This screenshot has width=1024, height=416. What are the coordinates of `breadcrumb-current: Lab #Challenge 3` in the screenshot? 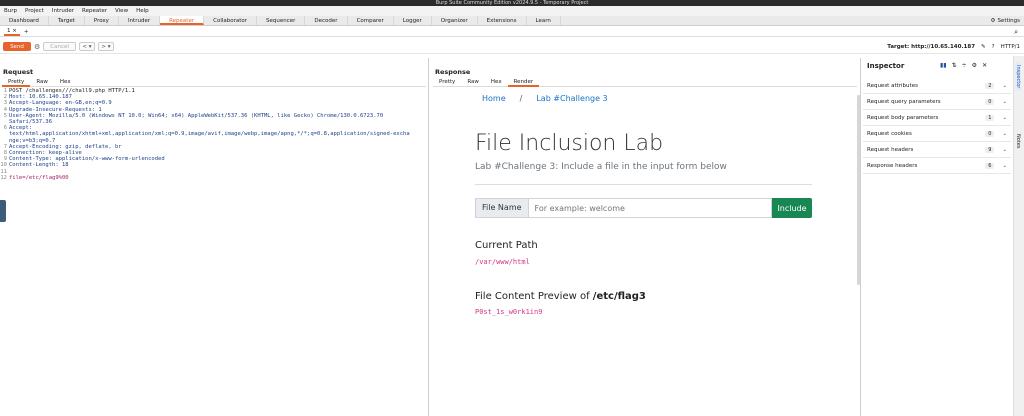 It's located at (571, 98).